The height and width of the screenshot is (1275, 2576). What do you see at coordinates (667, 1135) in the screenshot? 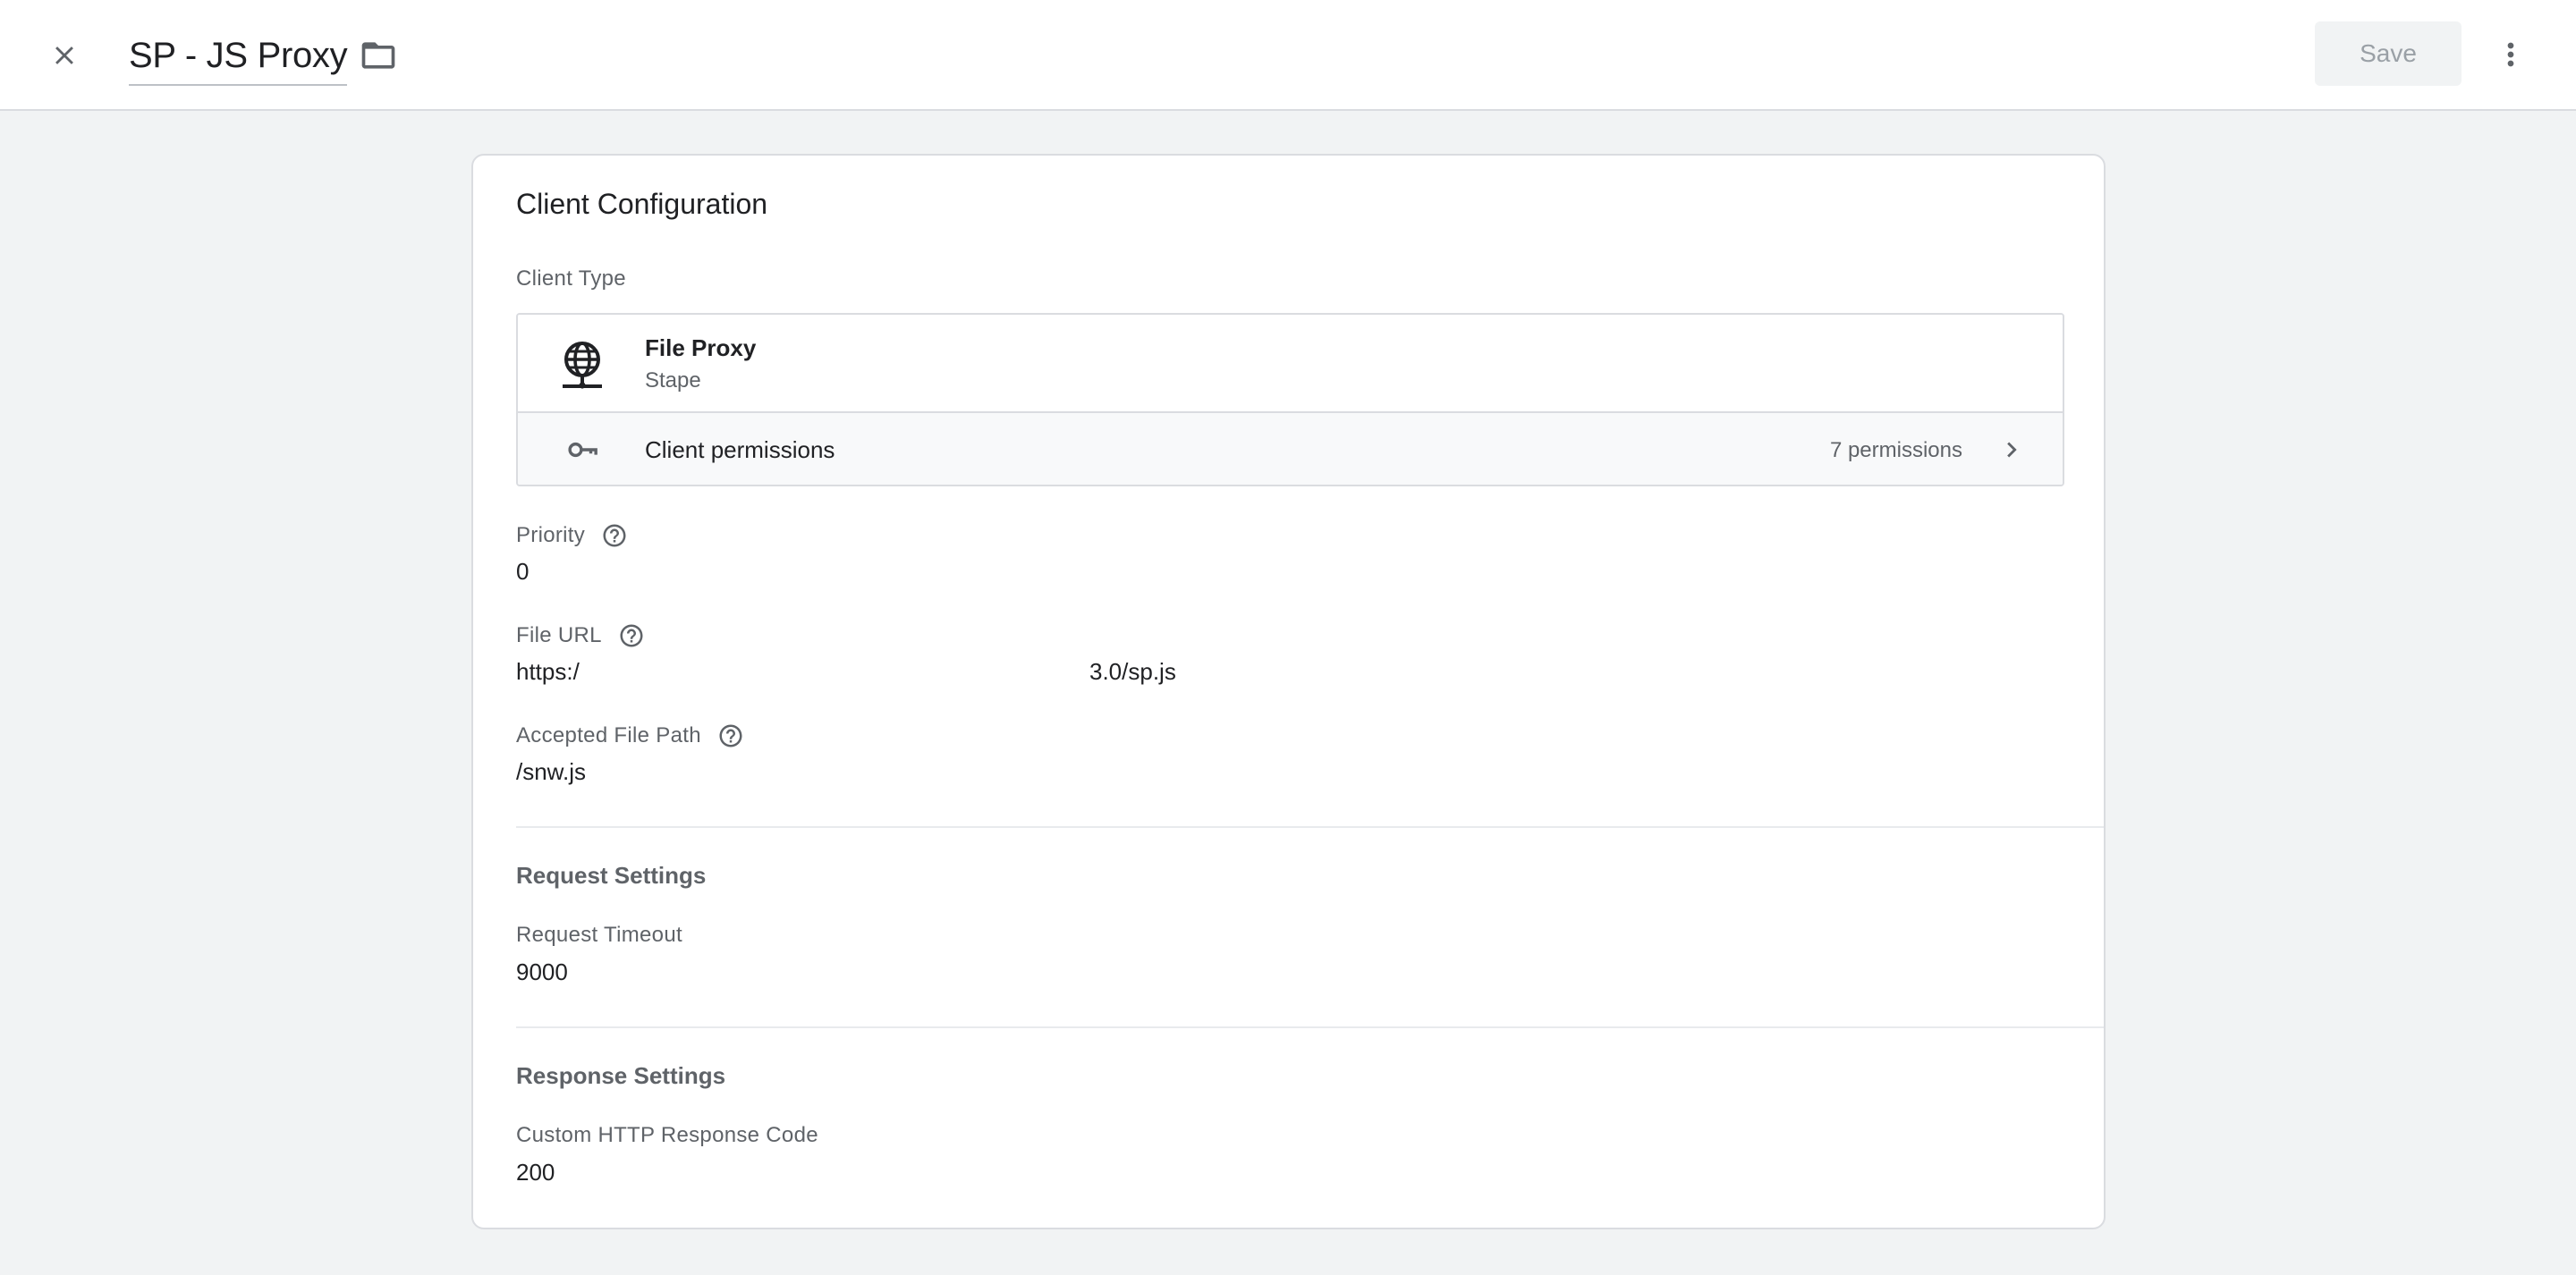
I see `response-code-label: Custom HTTP Response Code` at bounding box center [667, 1135].